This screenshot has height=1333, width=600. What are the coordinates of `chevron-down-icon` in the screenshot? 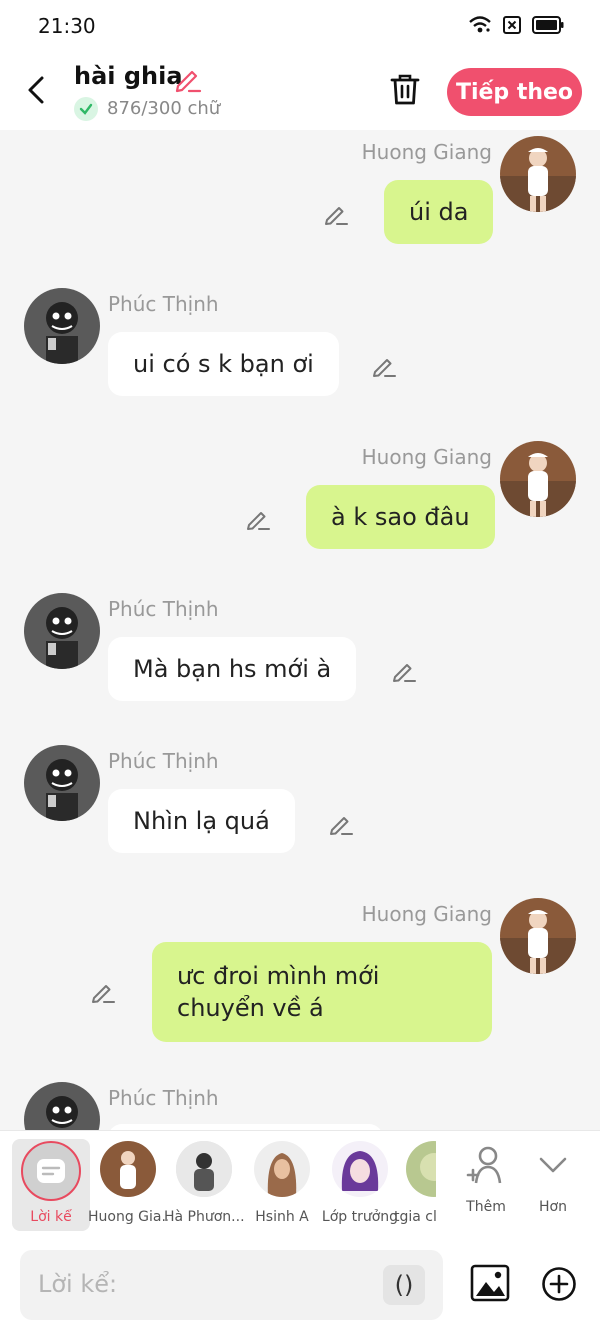 It's located at (553, 1165).